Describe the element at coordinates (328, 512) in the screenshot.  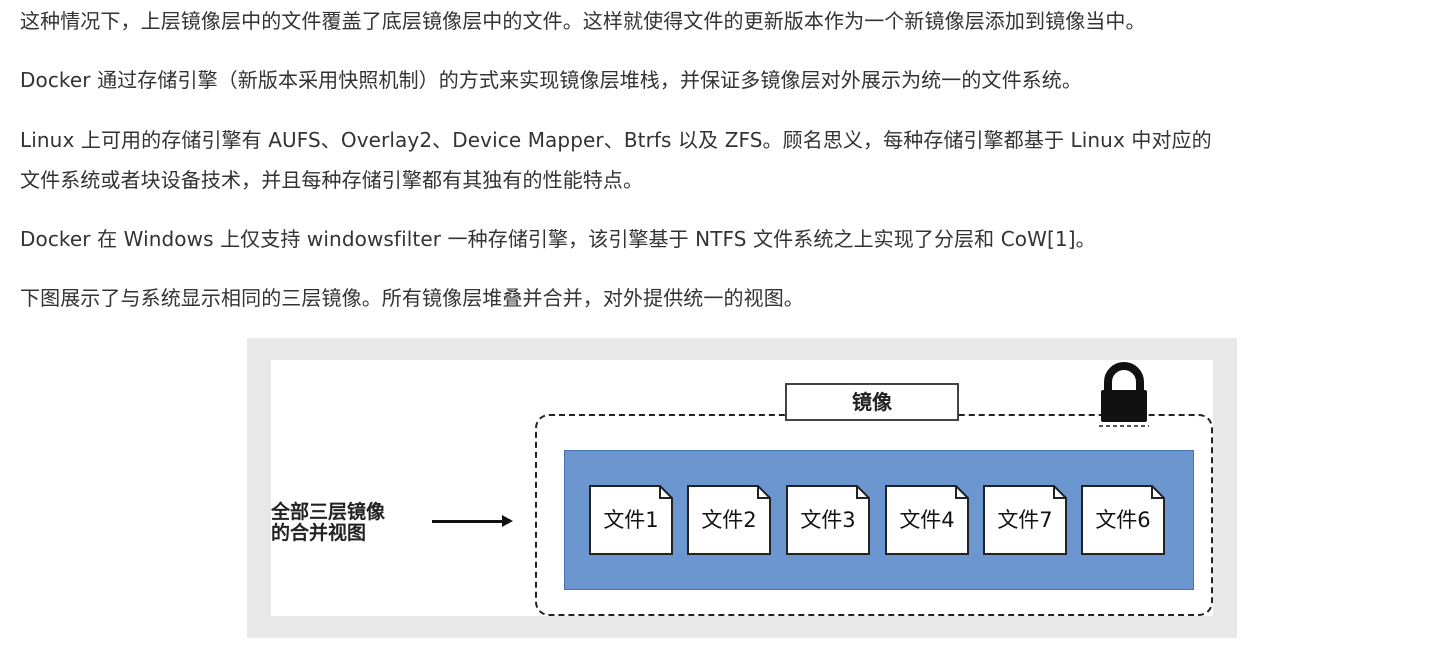
I see `merged-view-label-line-1: 全部三层镜像` at that location.